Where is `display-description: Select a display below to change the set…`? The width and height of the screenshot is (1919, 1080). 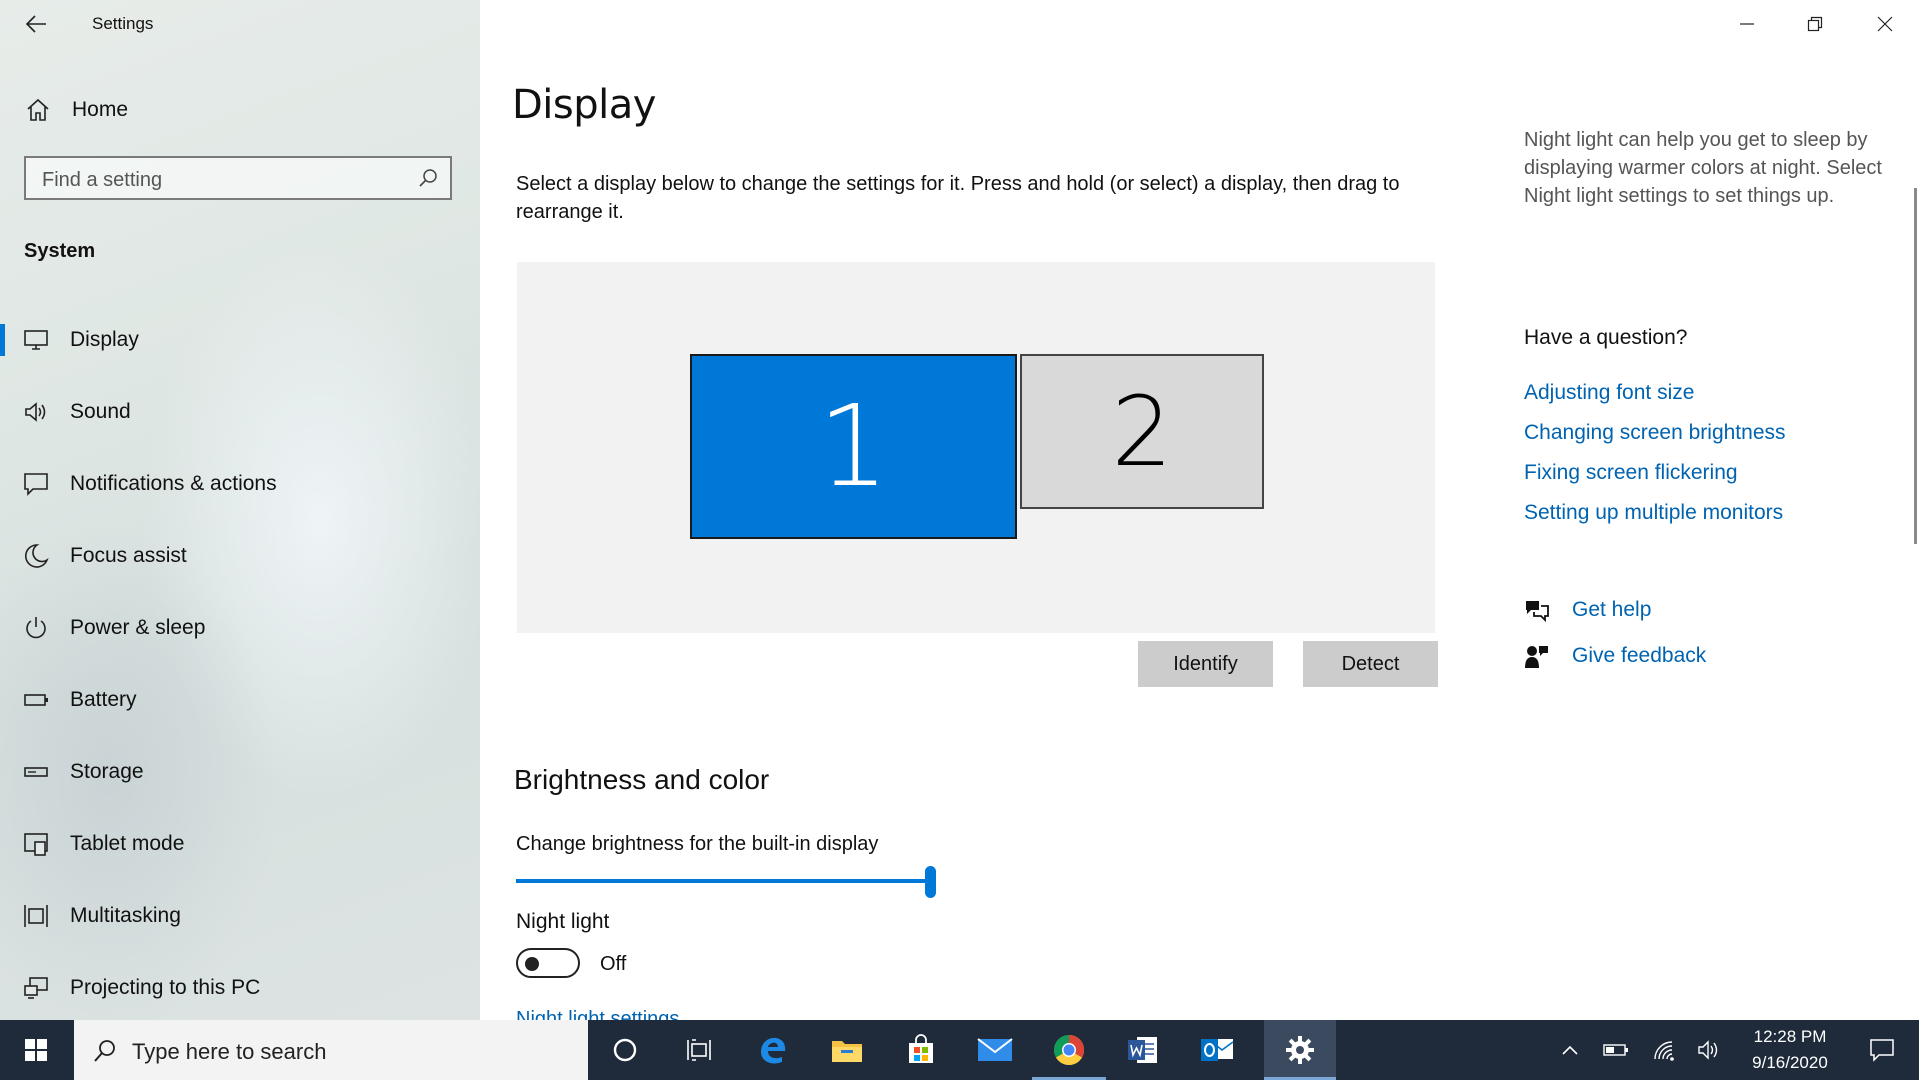 display-description: Select a display below to change the set… is located at coordinates (958, 198).